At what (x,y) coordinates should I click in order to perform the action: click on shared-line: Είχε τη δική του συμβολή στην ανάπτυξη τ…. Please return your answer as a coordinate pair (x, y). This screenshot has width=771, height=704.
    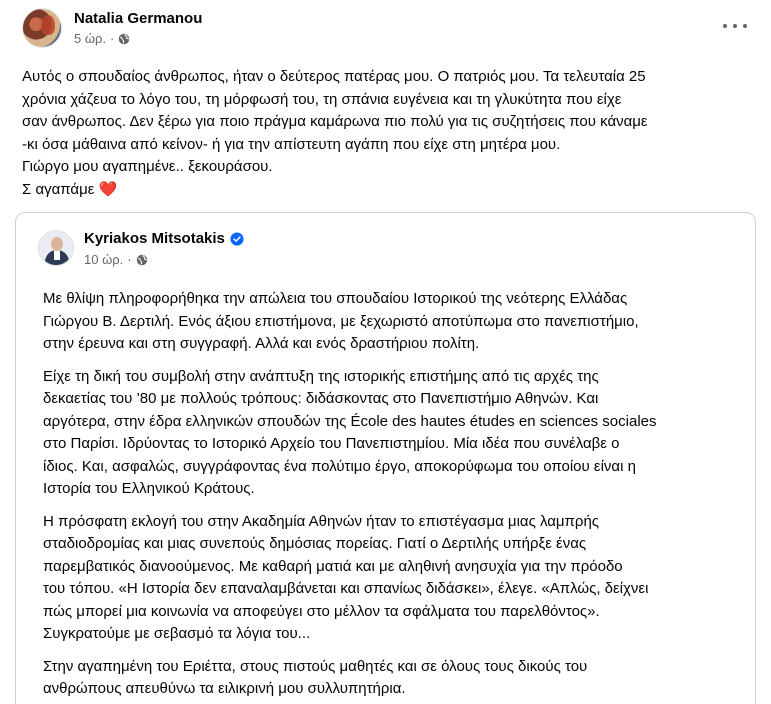
    Looking at the image, I should click on (321, 376).